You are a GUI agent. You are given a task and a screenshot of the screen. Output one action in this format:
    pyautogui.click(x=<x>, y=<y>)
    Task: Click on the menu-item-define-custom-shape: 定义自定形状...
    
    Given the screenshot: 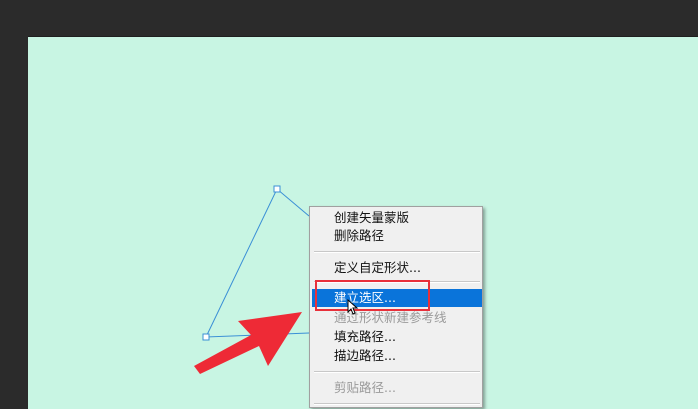 What is the action you would take?
    pyautogui.click(x=397, y=268)
    